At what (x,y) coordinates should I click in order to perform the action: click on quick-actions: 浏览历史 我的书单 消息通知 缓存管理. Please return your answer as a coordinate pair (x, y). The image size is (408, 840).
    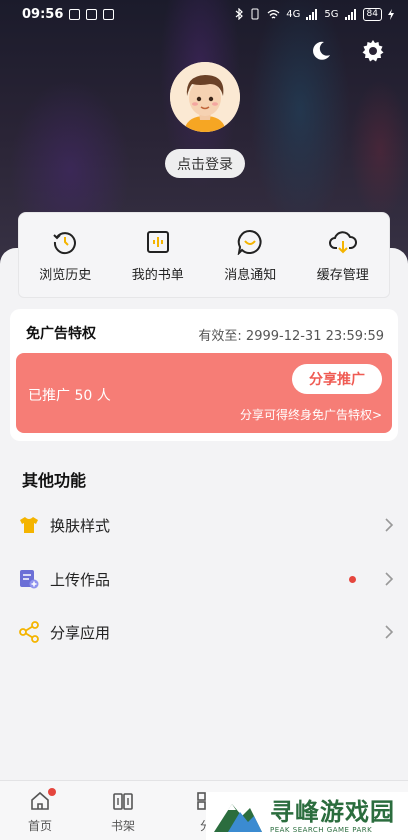
    Looking at the image, I should click on (204, 255).